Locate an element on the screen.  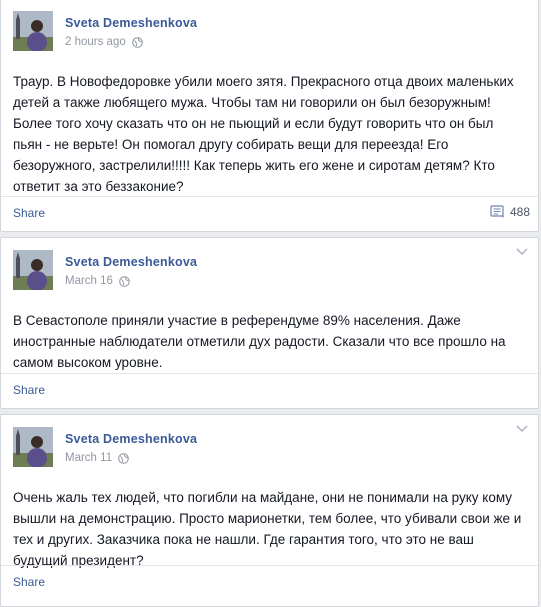
post-header: Sveta Demeshenkova 2 hours ago is located at coordinates (269, 28).